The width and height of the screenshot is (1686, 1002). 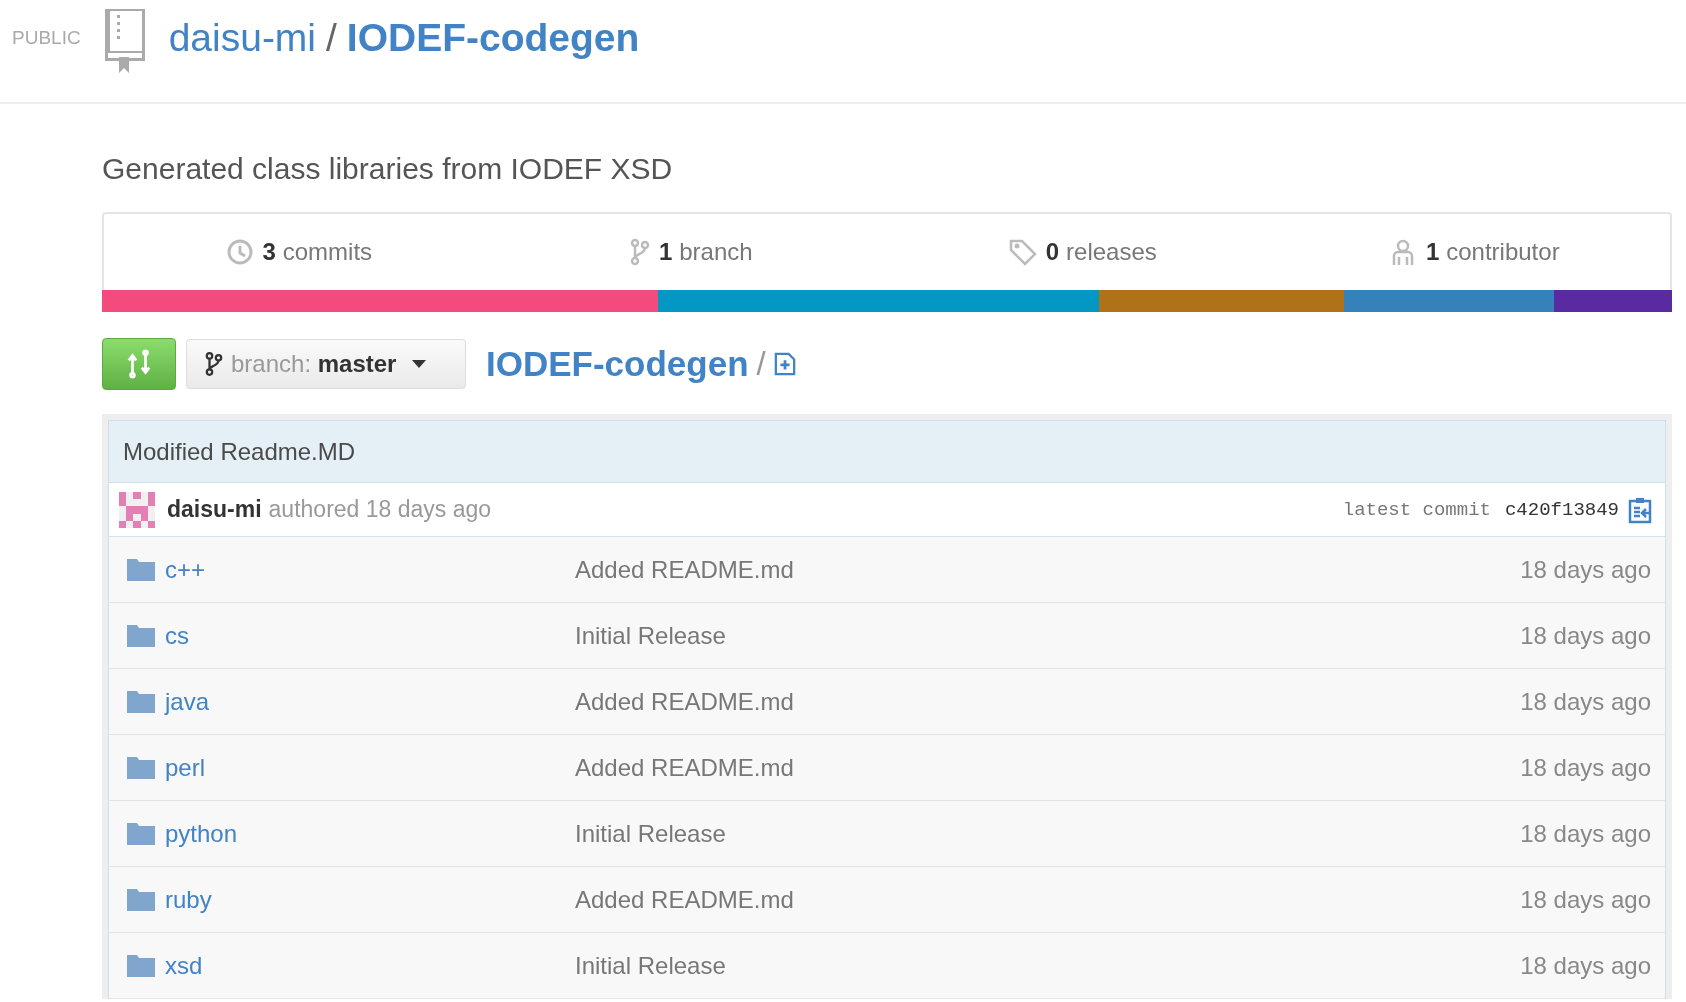 I want to click on visibility-label: PUBLIC, so click(x=46, y=38).